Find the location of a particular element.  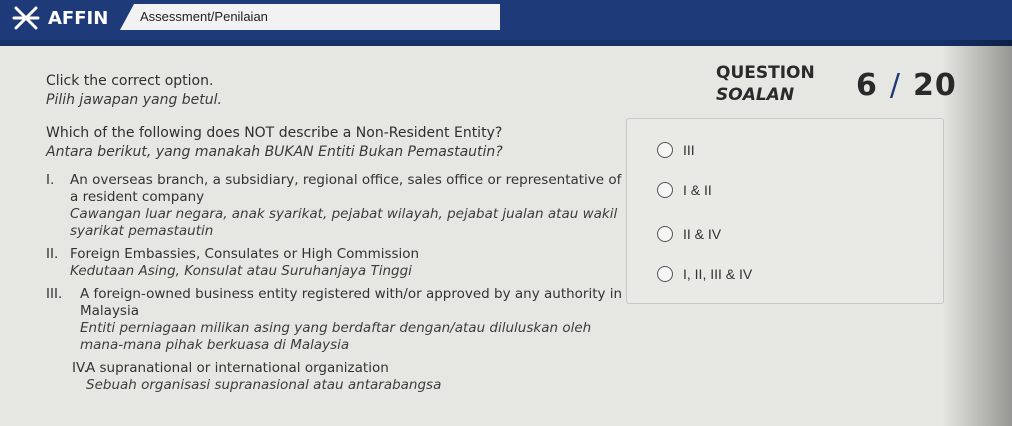

instruction-ms: Pilih jawapan yang betul. is located at coordinates (134, 100).